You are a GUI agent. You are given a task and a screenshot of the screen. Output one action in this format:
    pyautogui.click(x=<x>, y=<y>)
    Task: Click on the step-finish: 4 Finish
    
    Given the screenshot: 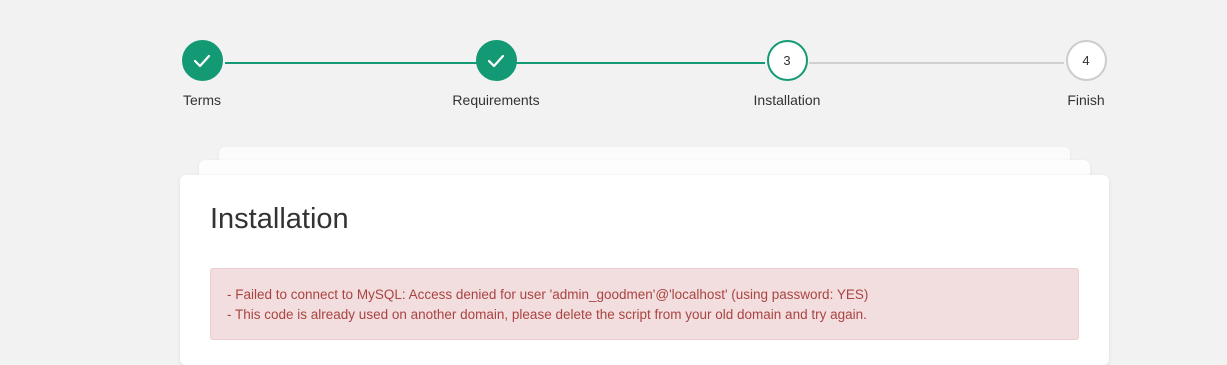 What is the action you would take?
    pyautogui.click(x=1086, y=74)
    